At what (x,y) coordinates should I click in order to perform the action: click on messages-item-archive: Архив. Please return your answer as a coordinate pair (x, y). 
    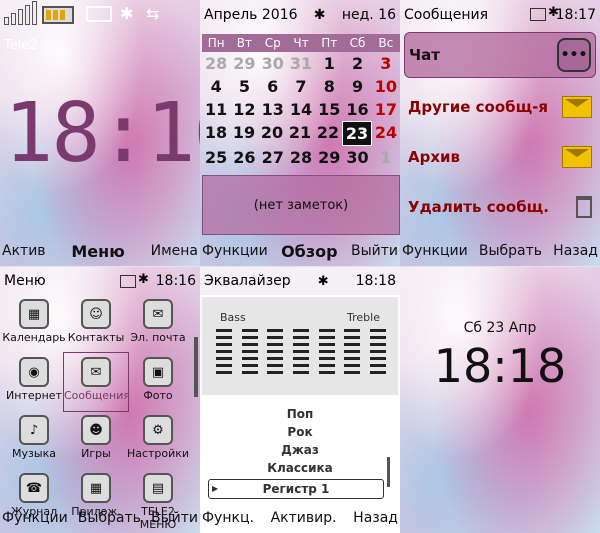
    Looking at the image, I should click on (500, 157).